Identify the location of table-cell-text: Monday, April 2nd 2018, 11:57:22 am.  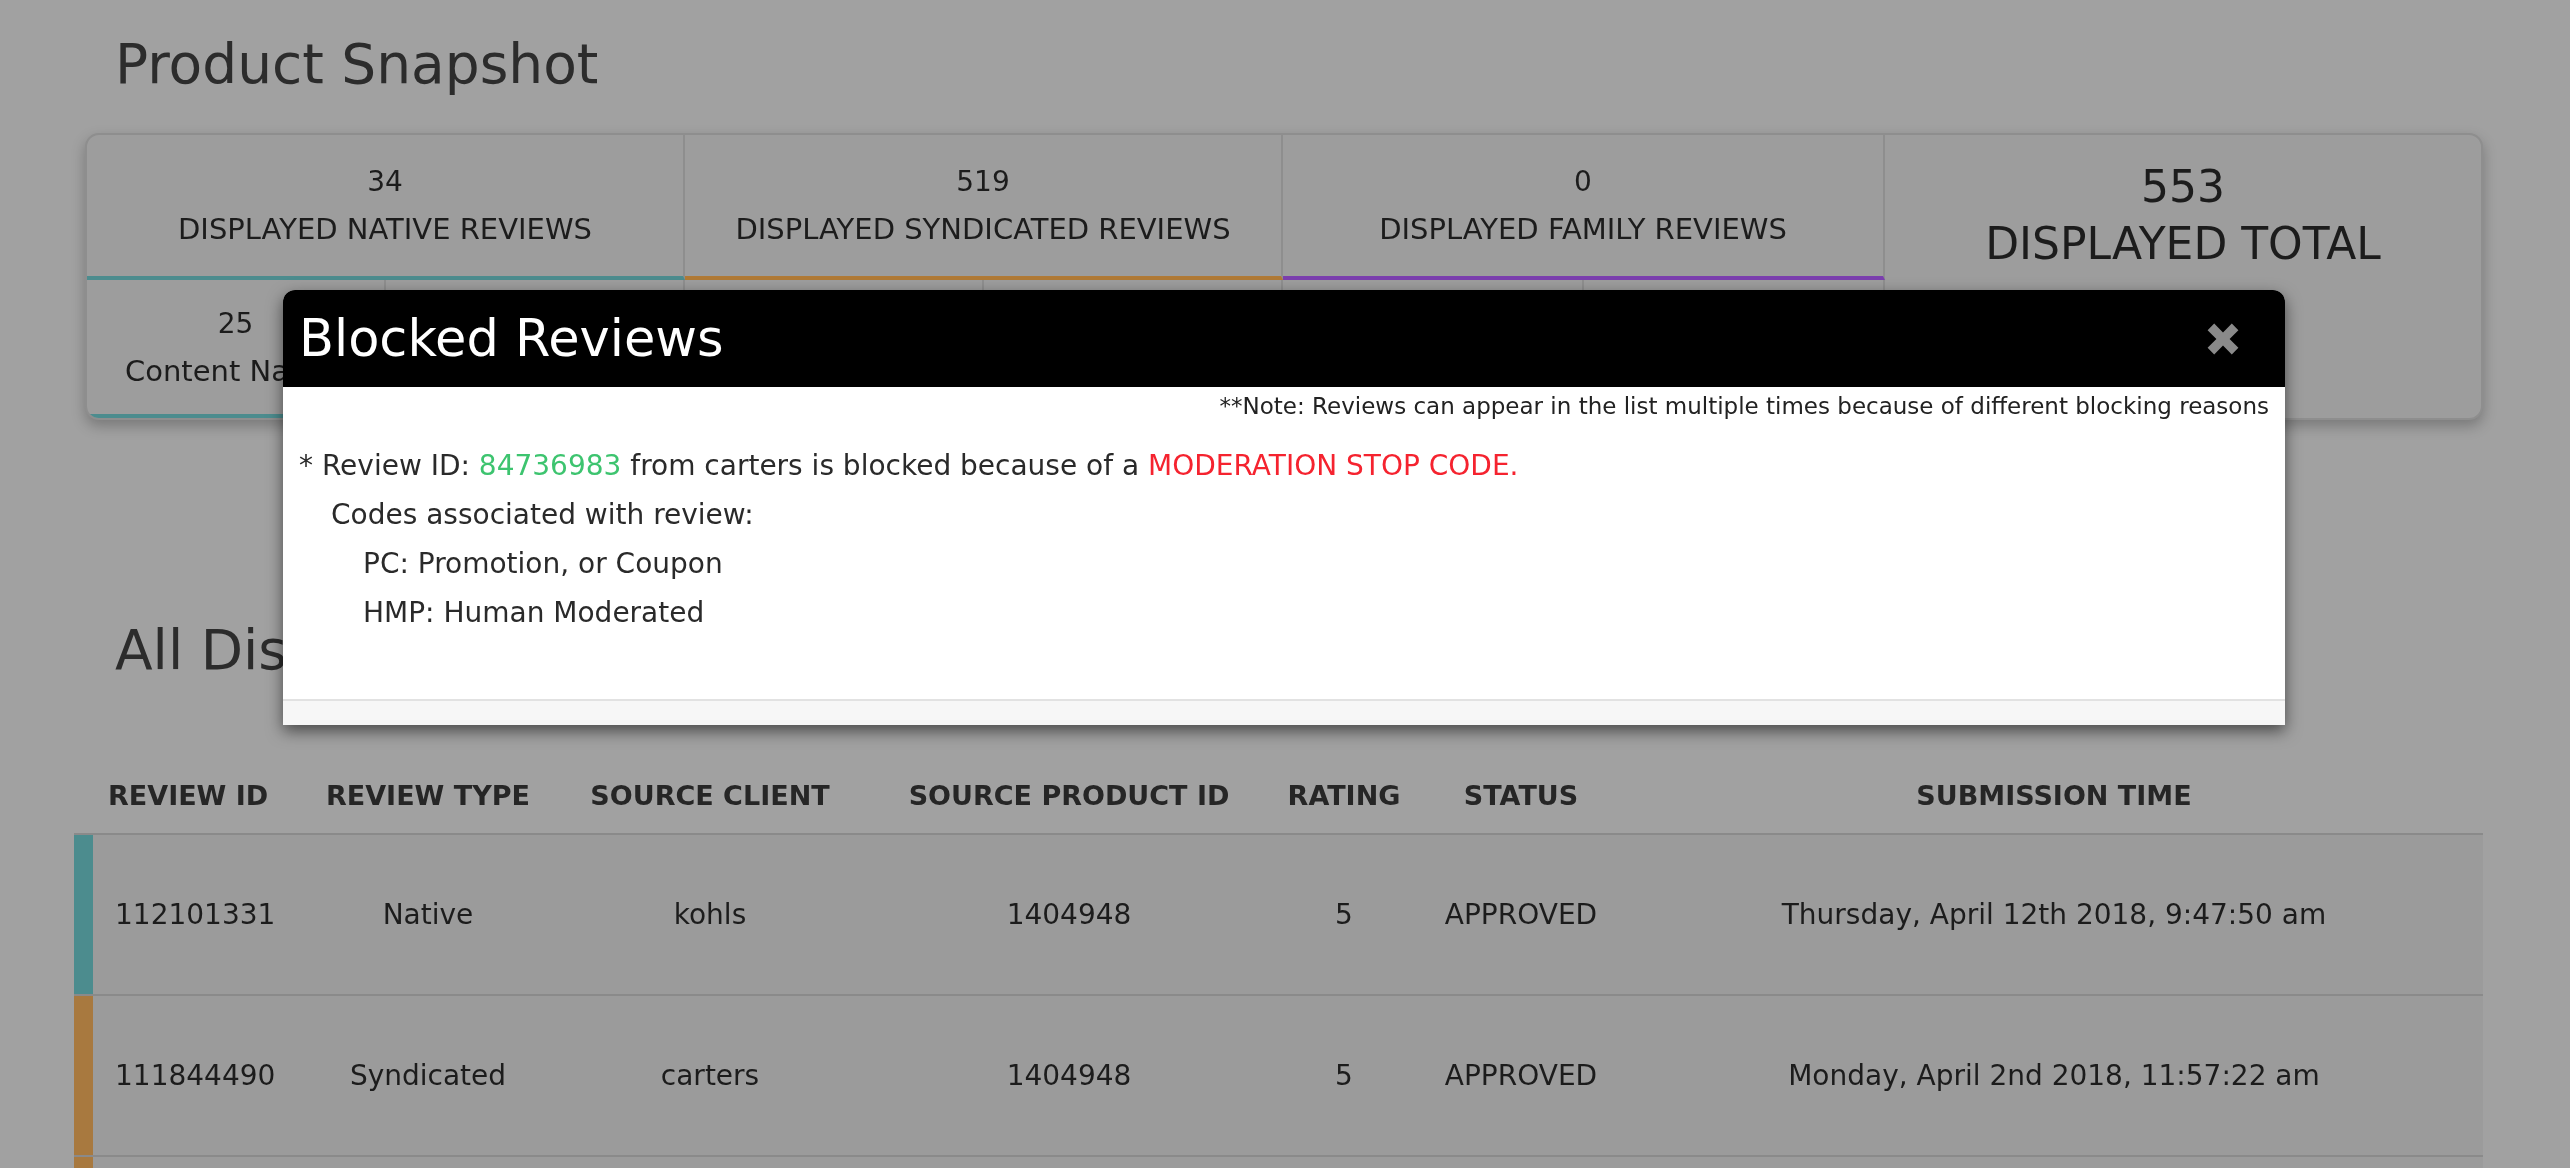
(2054, 1075).